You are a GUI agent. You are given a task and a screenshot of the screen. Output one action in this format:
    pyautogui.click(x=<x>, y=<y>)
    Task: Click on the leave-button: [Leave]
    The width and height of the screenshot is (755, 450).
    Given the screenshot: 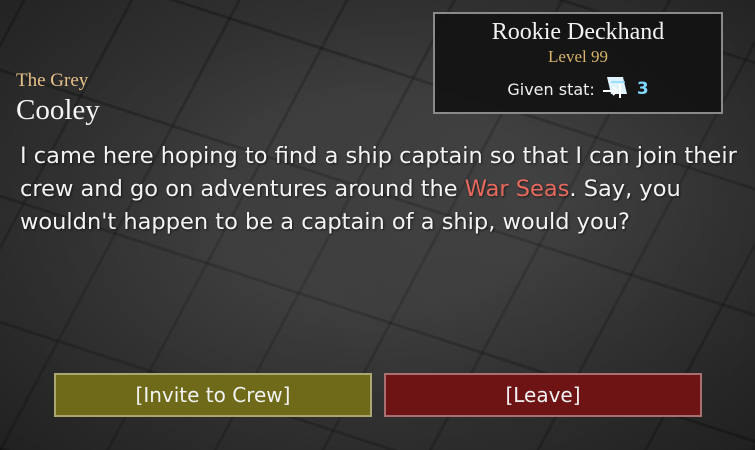 What is the action you would take?
    pyautogui.click(x=543, y=395)
    